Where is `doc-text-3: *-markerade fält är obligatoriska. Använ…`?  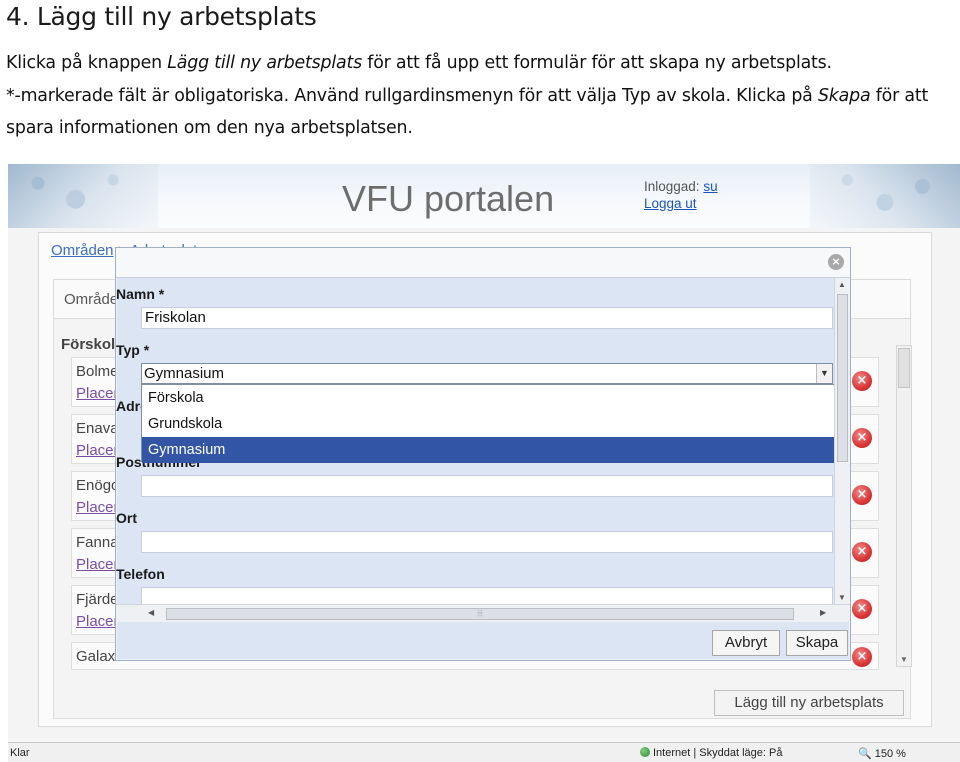
doc-text-3: *-markerade fält är obligatoriska. Använ… is located at coordinates (412, 95).